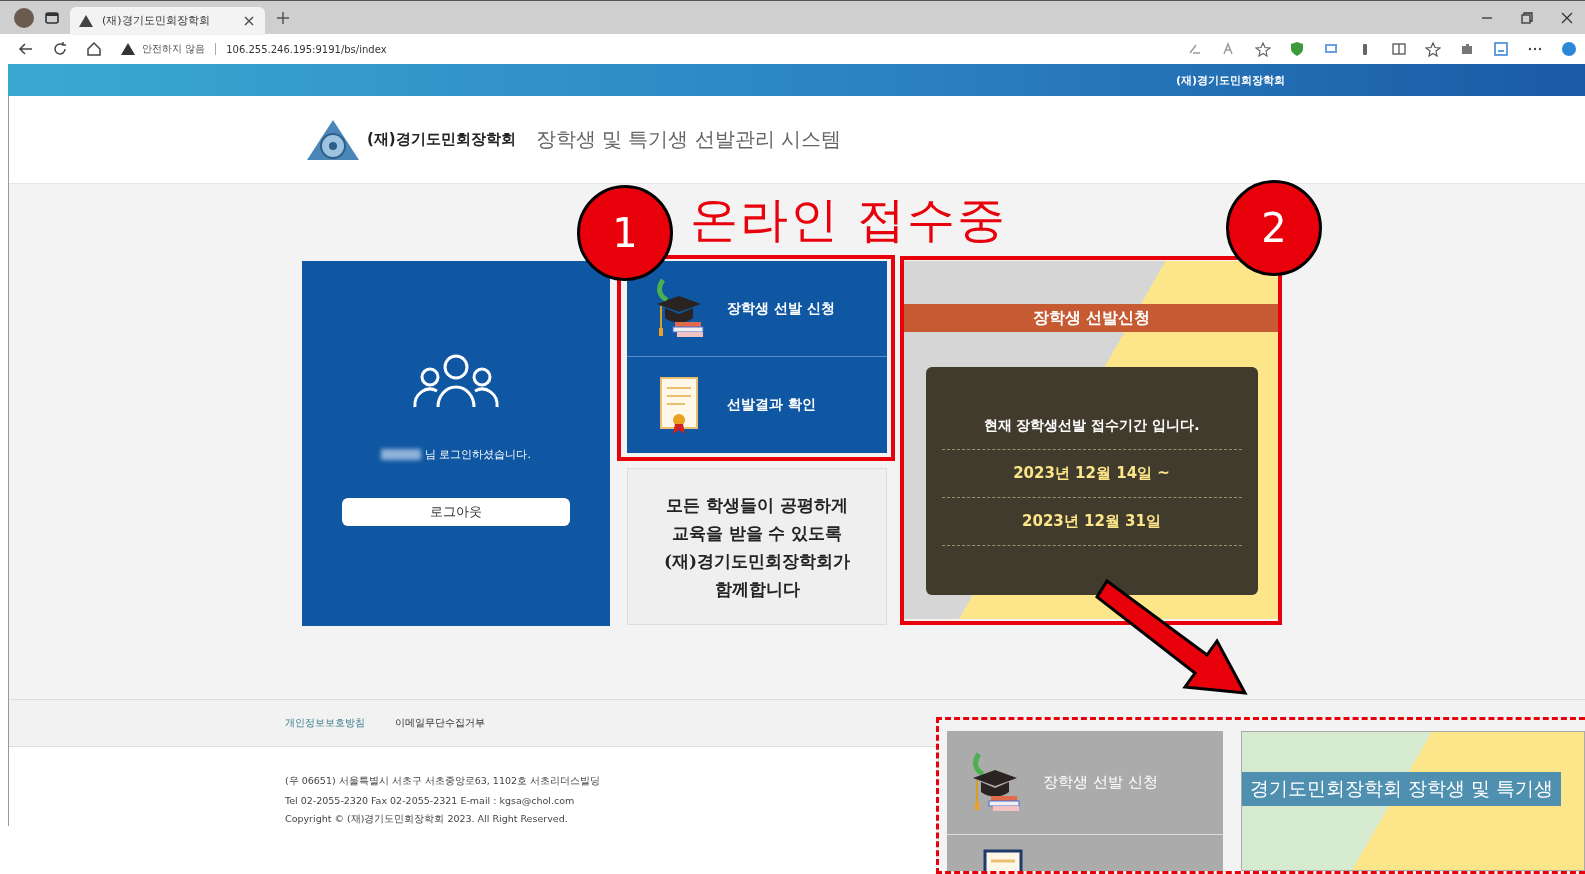  Describe the element at coordinates (849, 219) in the screenshot. I see `annotation-label: 온라인 접수중` at that location.